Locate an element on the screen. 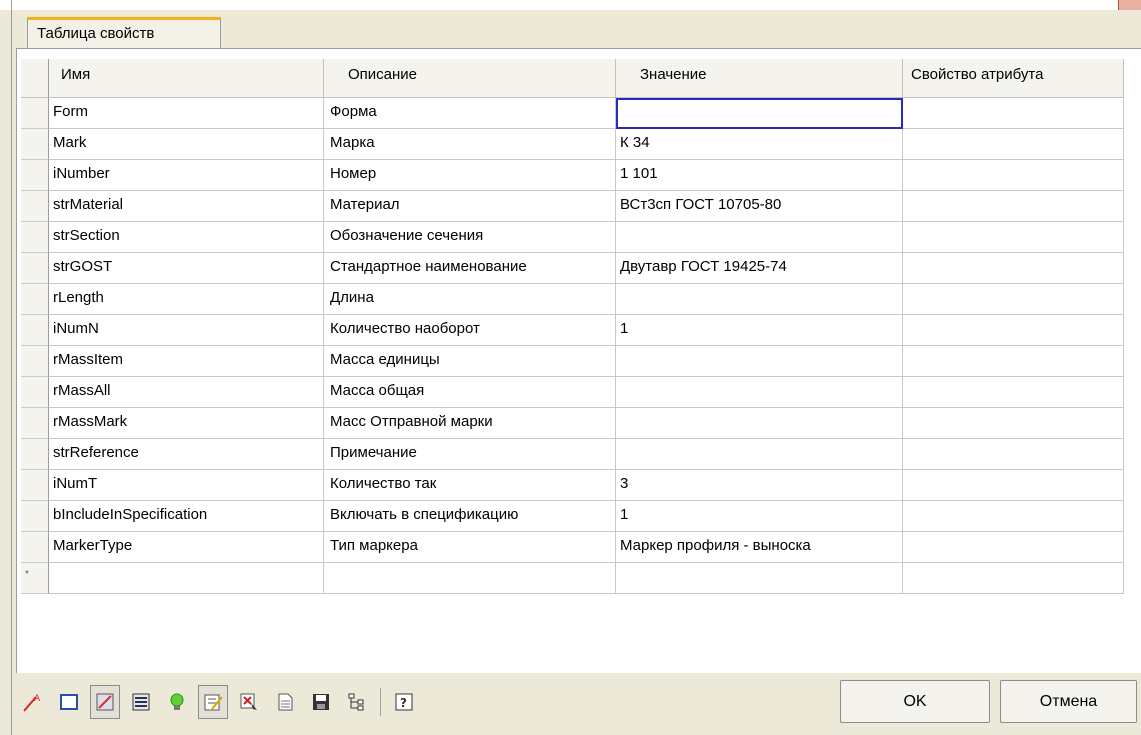 Image resolution: width=1141 pixels, height=735 pixels. lightbulb-icon is located at coordinates (177, 702).